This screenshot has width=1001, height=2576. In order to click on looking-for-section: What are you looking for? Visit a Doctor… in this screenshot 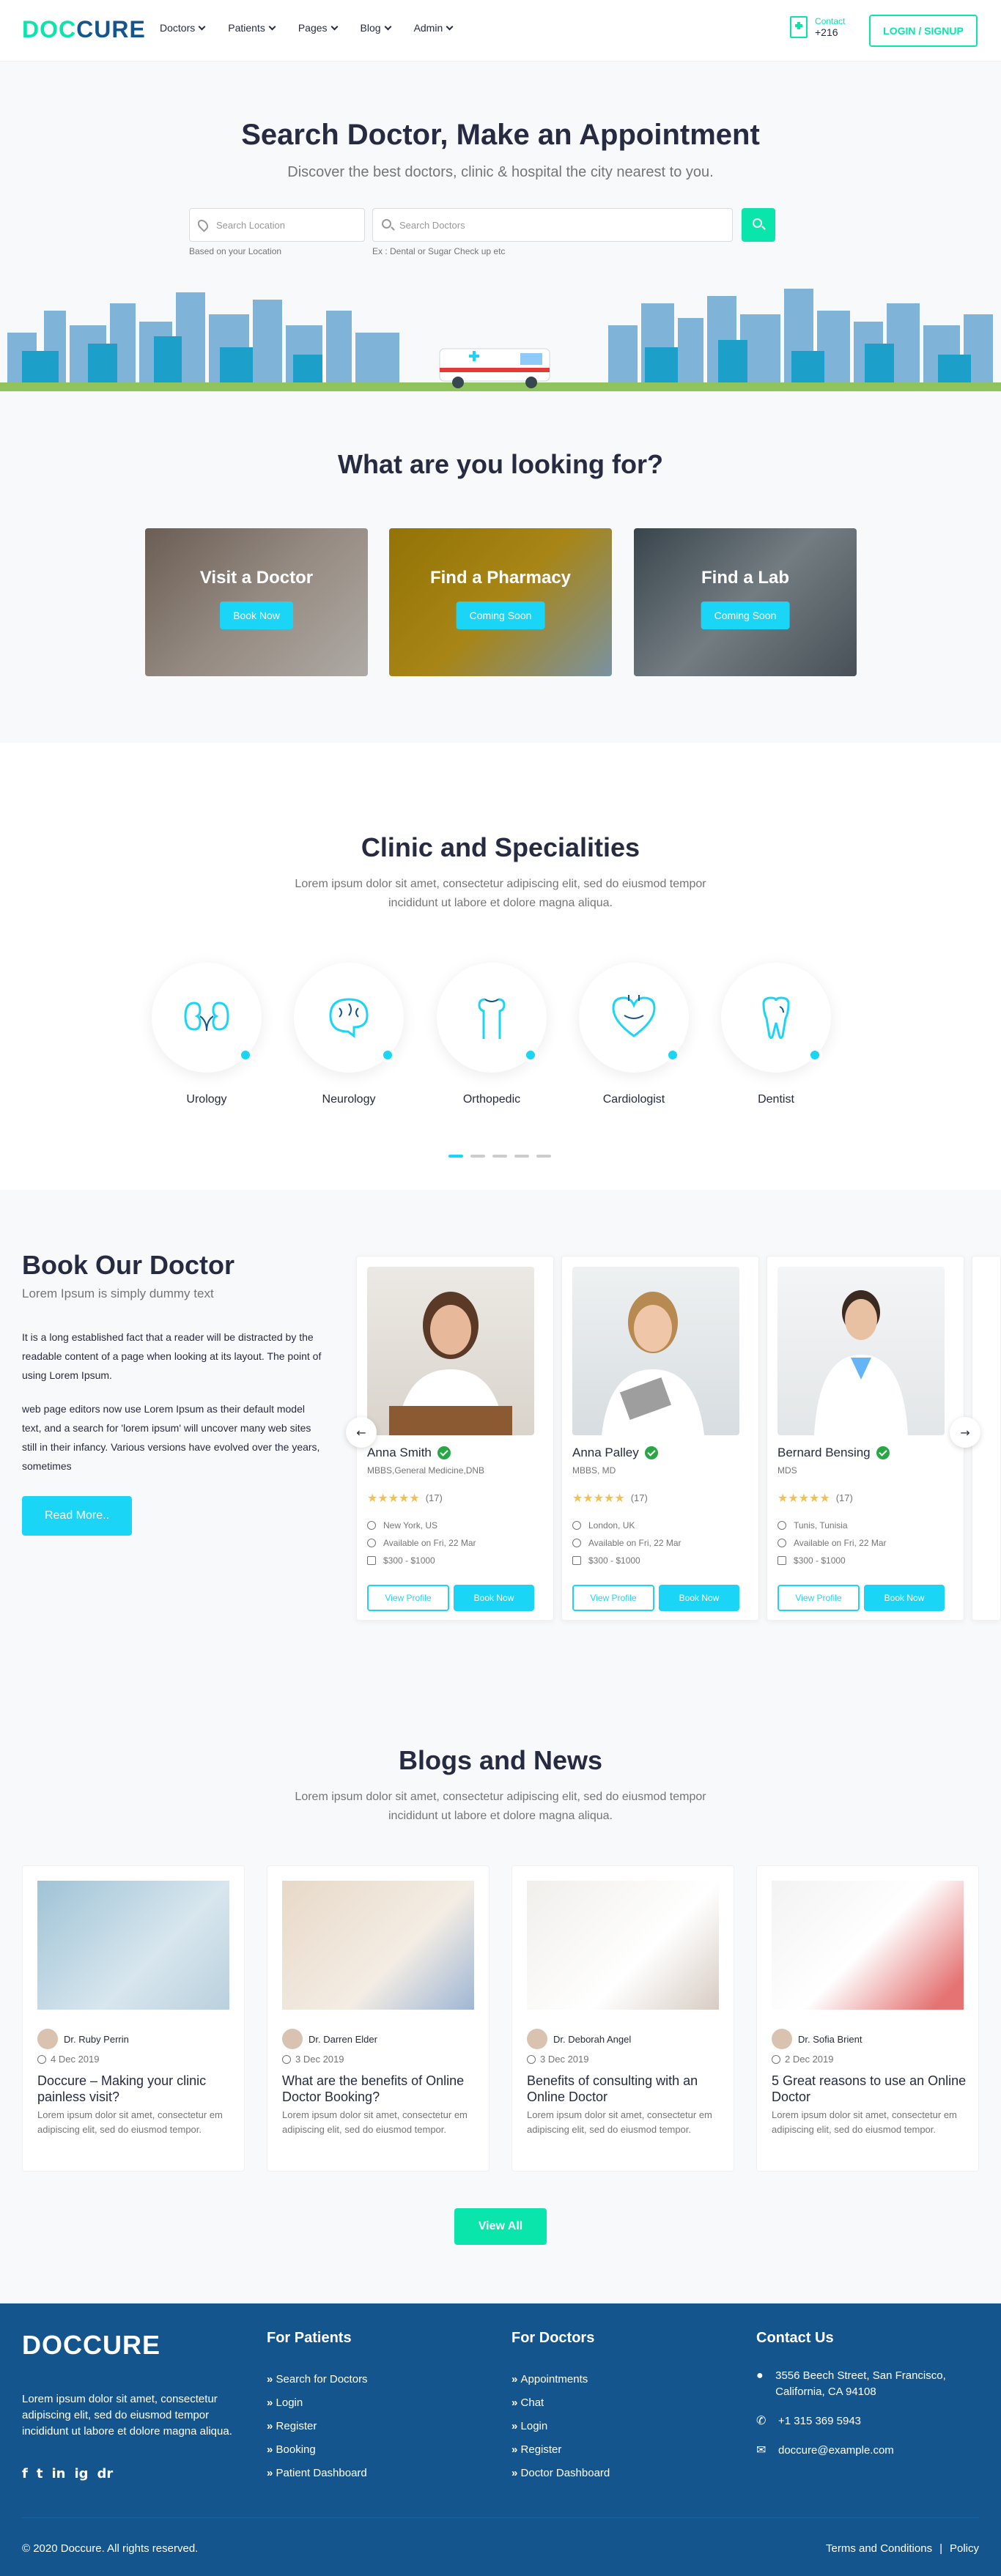, I will do `click(500, 567)`.